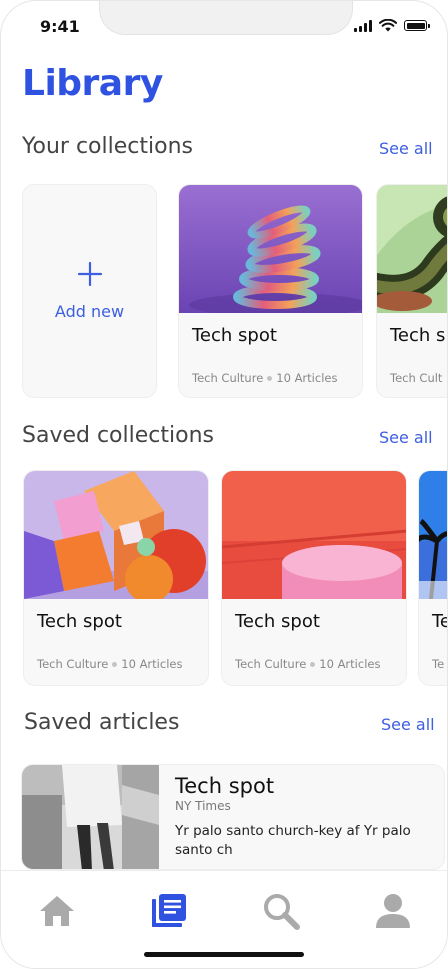 The width and height of the screenshot is (448, 969). I want to click on collection-image-pink-box, so click(314, 535).